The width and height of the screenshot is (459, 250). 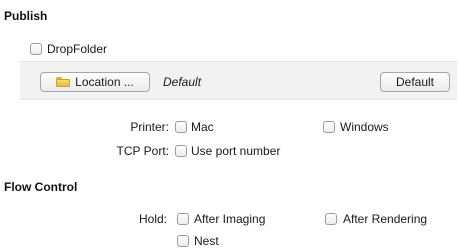 I want to click on after-rendering-label: After Rendering, so click(x=385, y=219).